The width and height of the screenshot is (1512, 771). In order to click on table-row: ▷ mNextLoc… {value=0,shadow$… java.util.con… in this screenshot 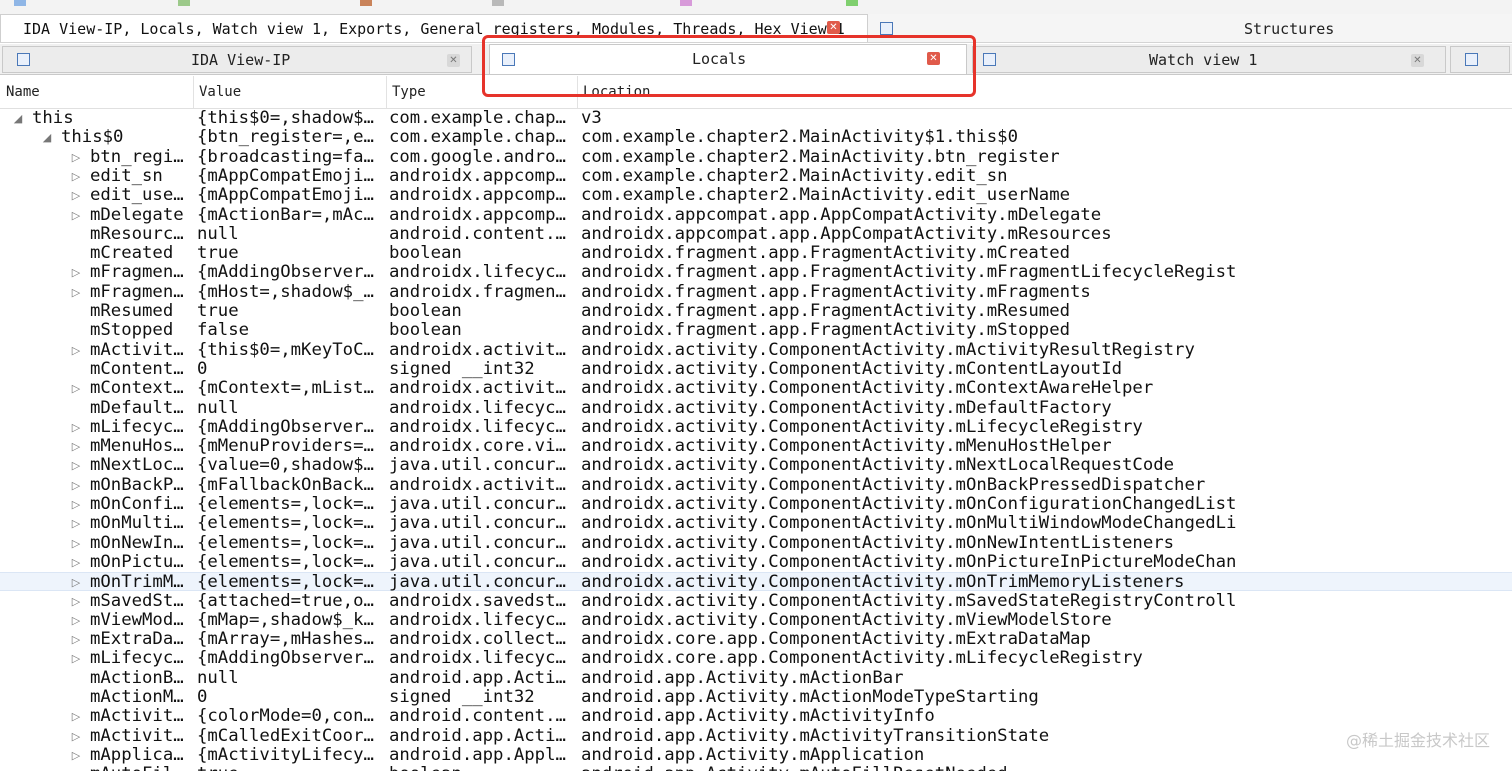, I will do `click(756, 465)`.